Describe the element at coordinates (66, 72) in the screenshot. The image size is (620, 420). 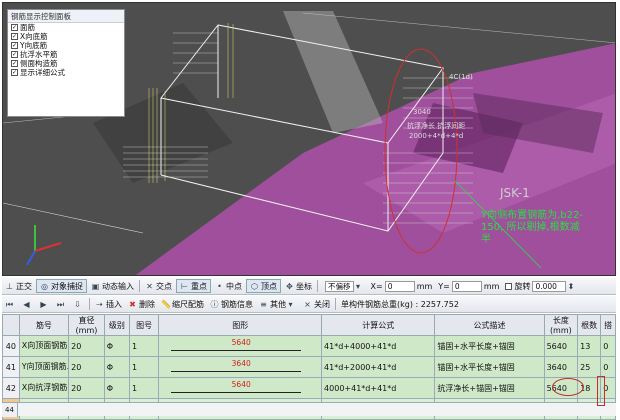
I see `option-show-formula: ✓ 显示详细公式` at that location.